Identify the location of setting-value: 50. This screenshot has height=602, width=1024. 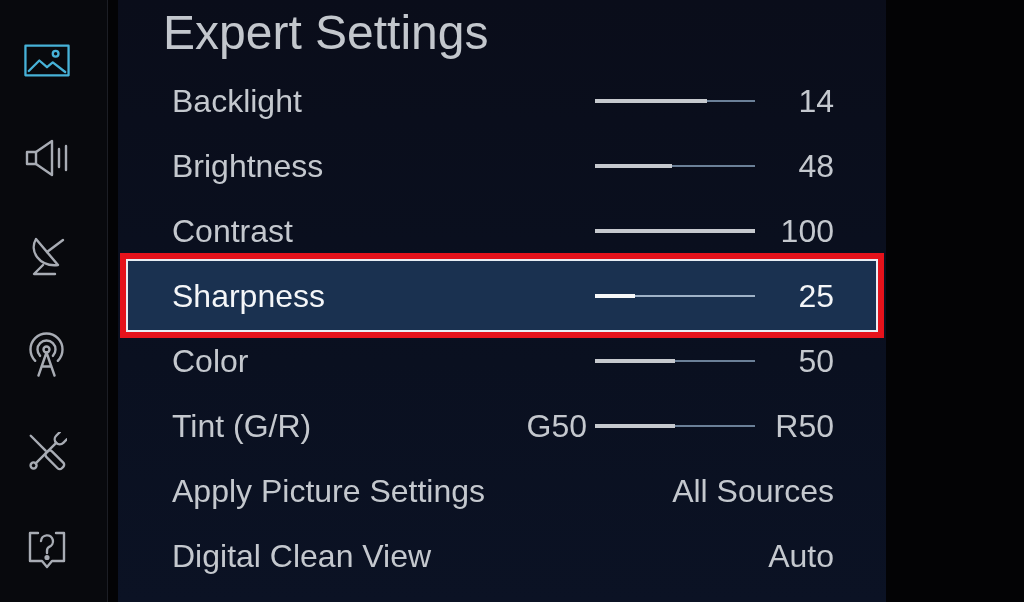
(815, 360).